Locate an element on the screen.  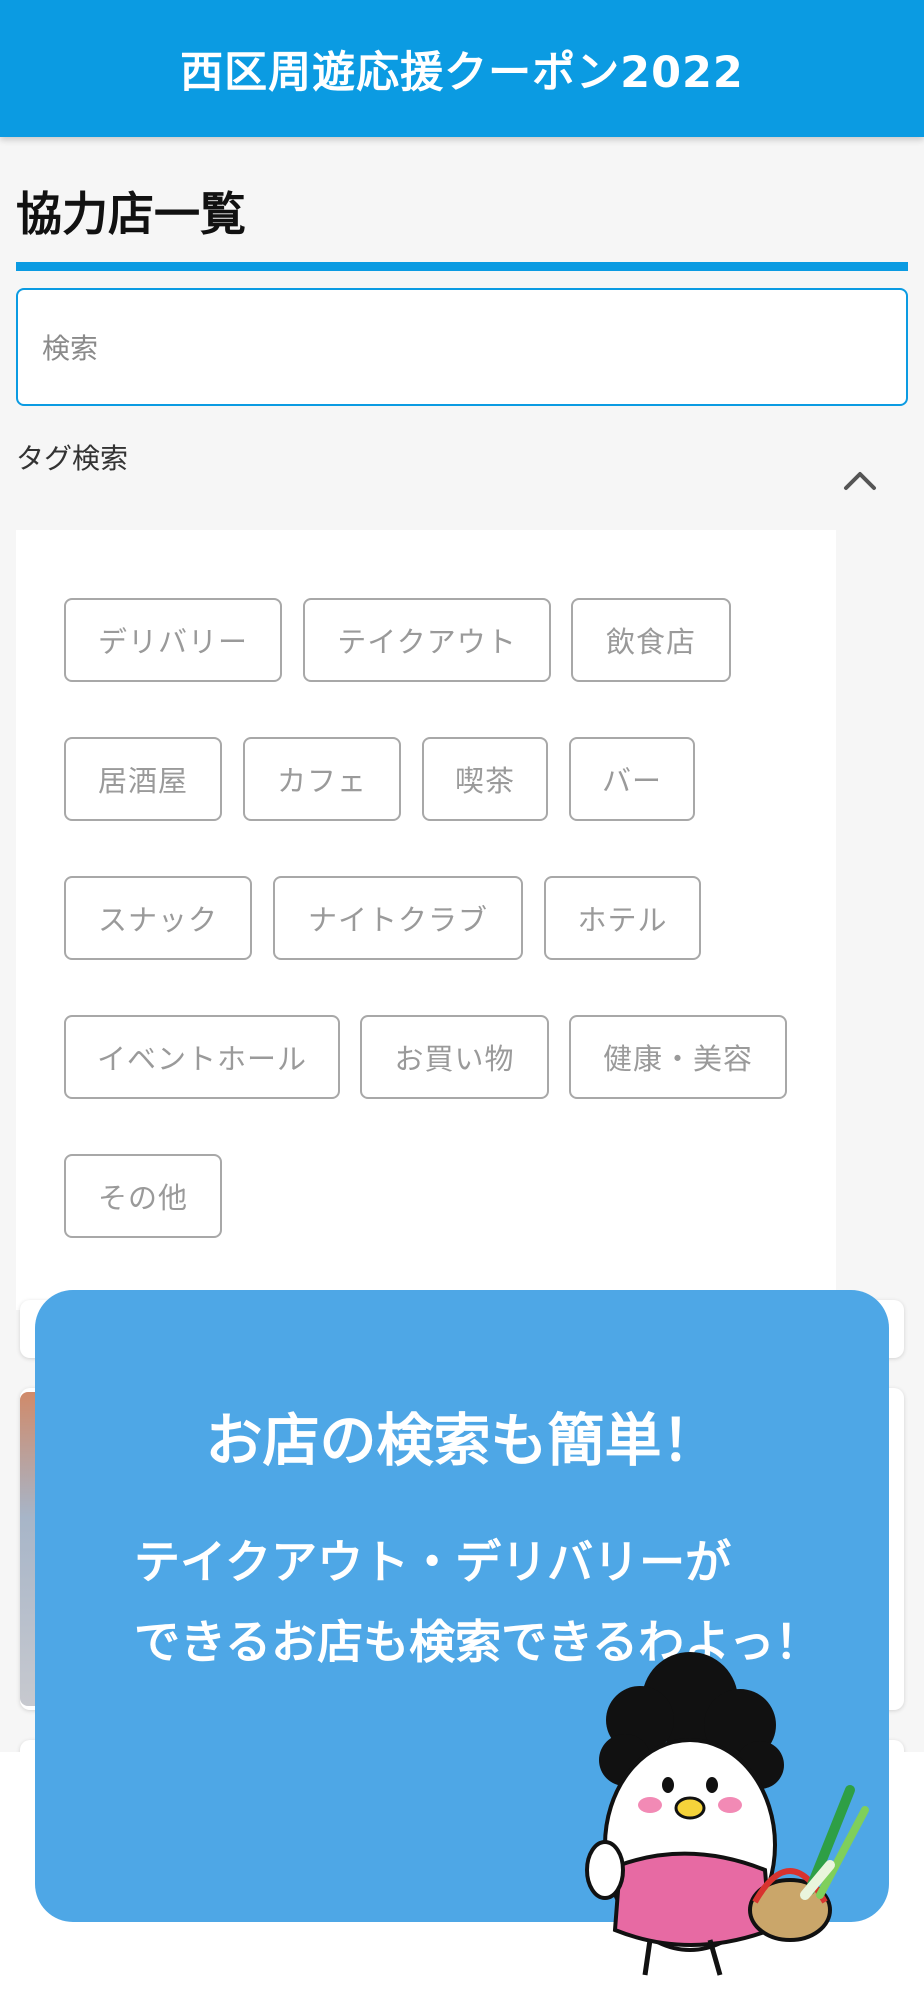
page-title: 協力店一覧 is located at coordinates (131, 214).